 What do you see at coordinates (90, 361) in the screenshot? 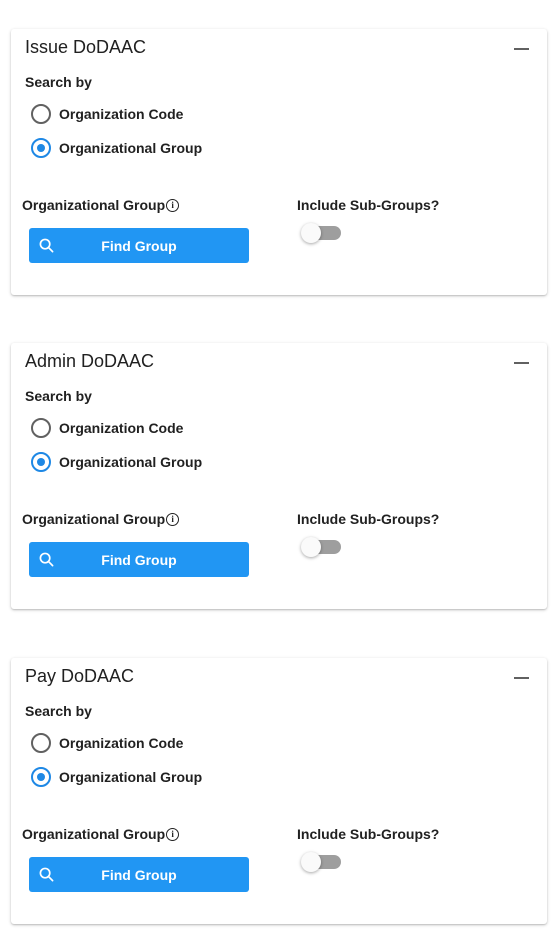
I see `card-title: Admin DoDAAC` at bounding box center [90, 361].